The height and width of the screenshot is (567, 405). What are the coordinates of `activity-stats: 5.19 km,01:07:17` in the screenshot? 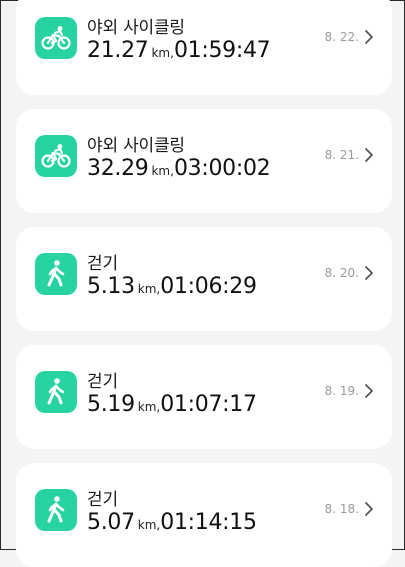 It's located at (172, 404).